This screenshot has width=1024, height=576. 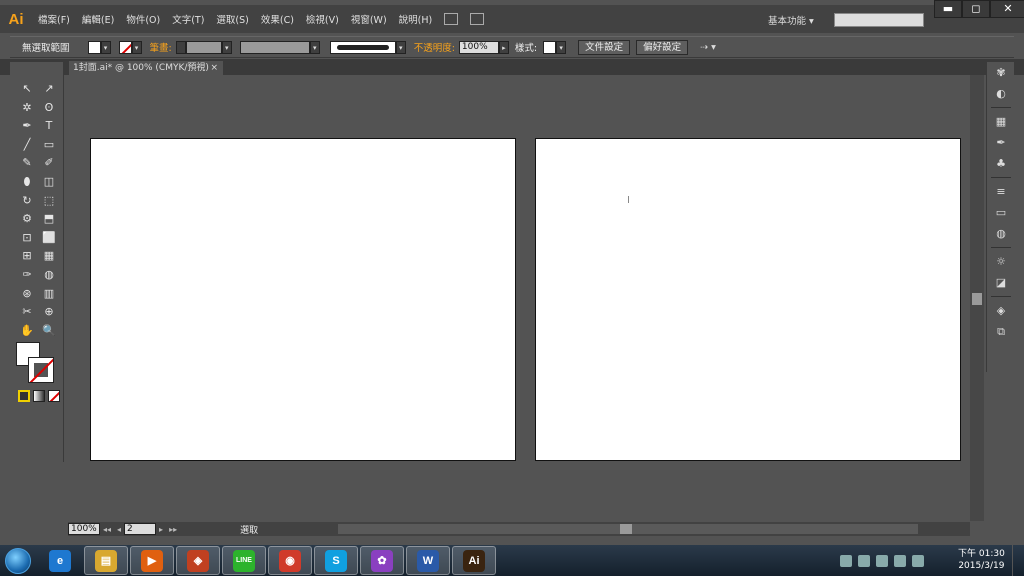 What do you see at coordinates (503, 47) in the screenshot?
I see `opacity-dropdown: ▸` at bounding box center [503, 47].